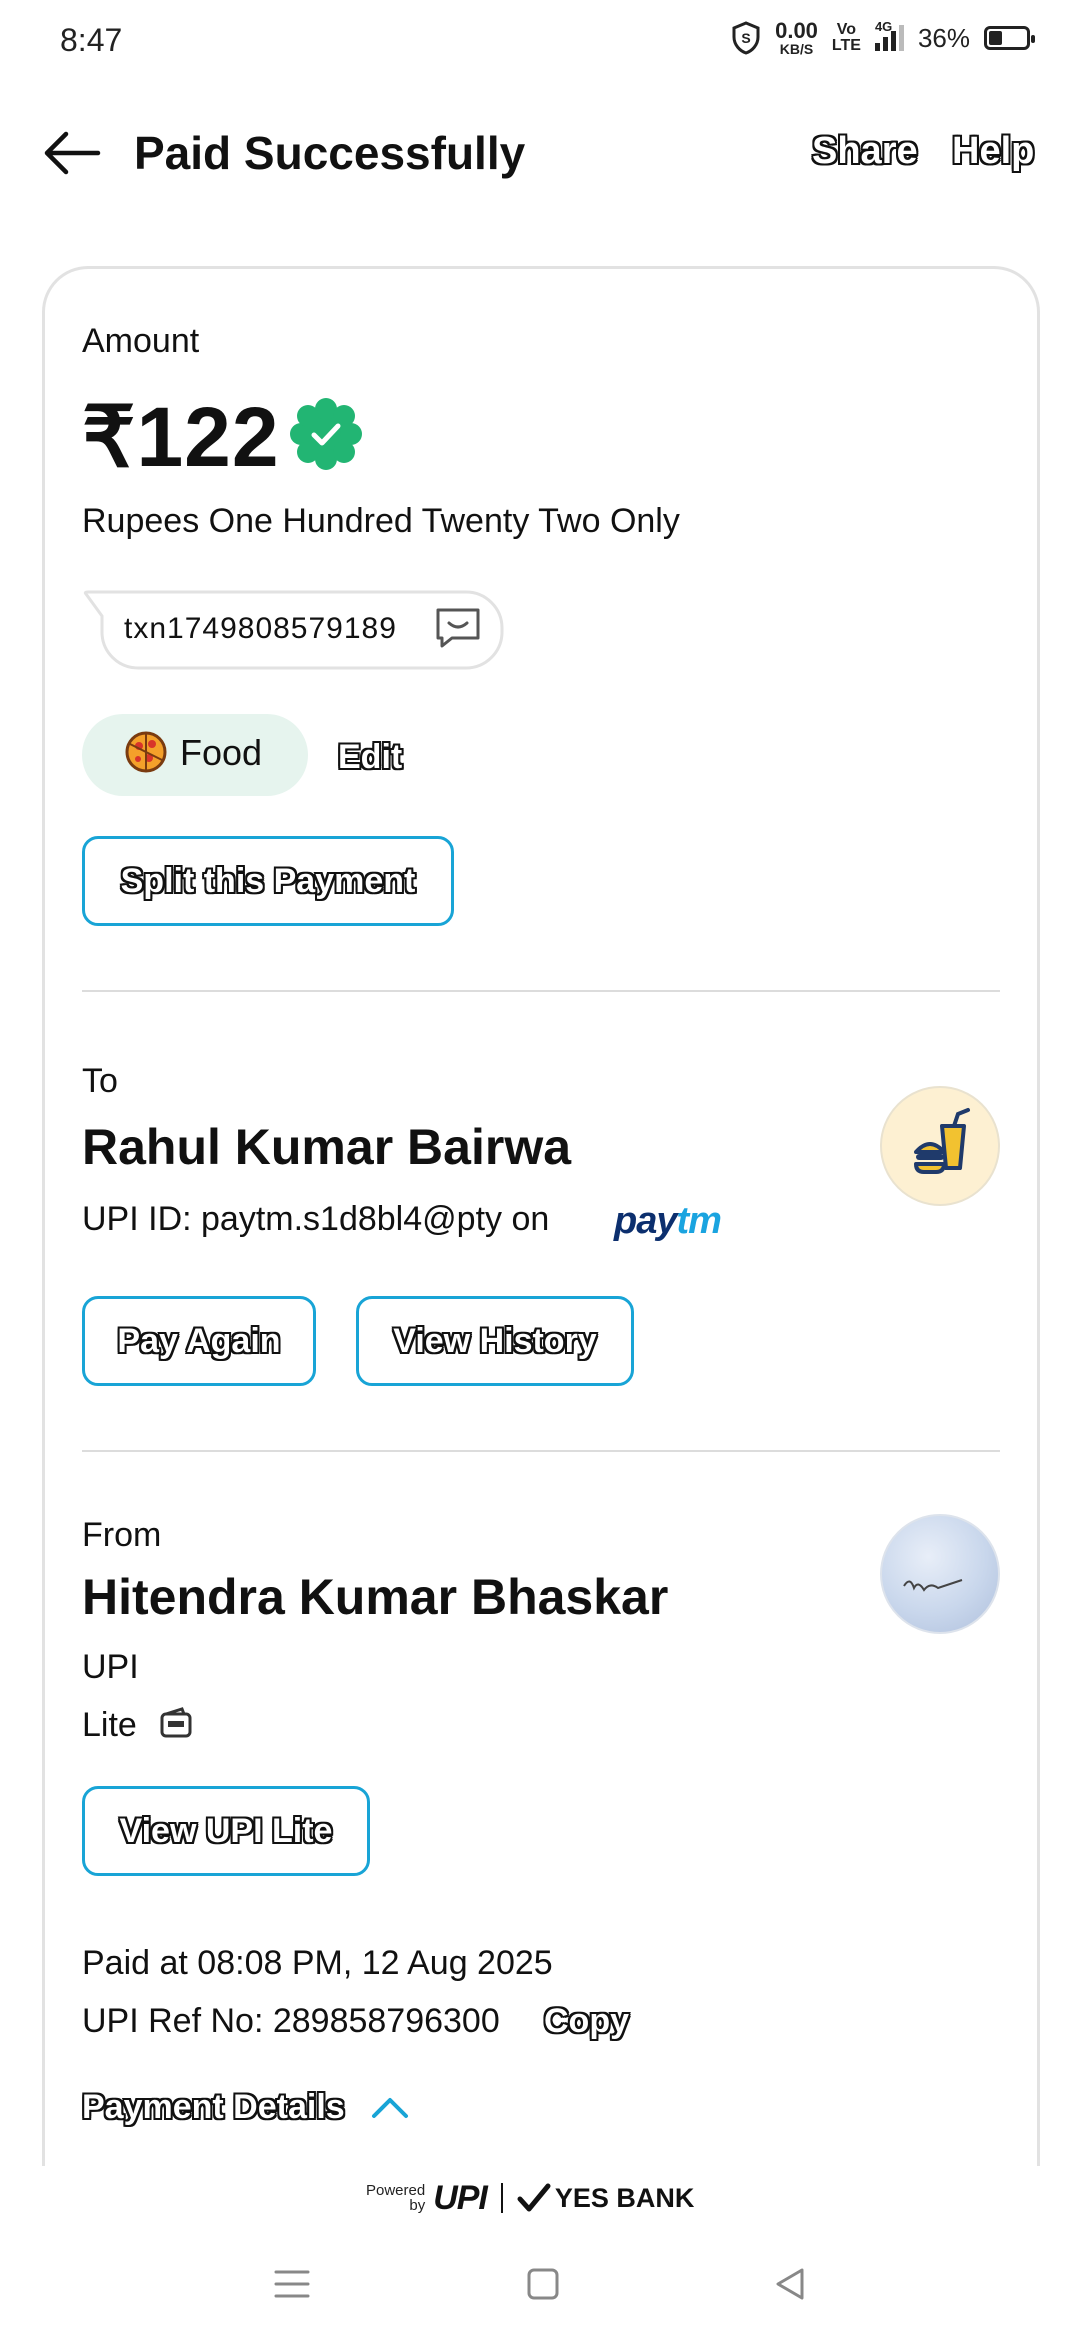 The image size is (1080, 2340). Describe the element at coordinates (942, 1141) in the screenshot. I see `food-drink-icon` at that location.